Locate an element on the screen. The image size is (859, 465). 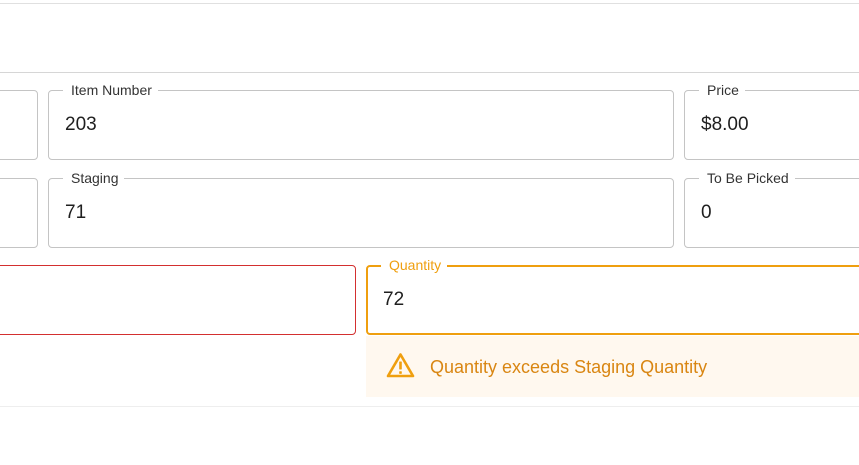
to-be-picked-field: To Be Picked 0 is located at coordinates (771, 208).